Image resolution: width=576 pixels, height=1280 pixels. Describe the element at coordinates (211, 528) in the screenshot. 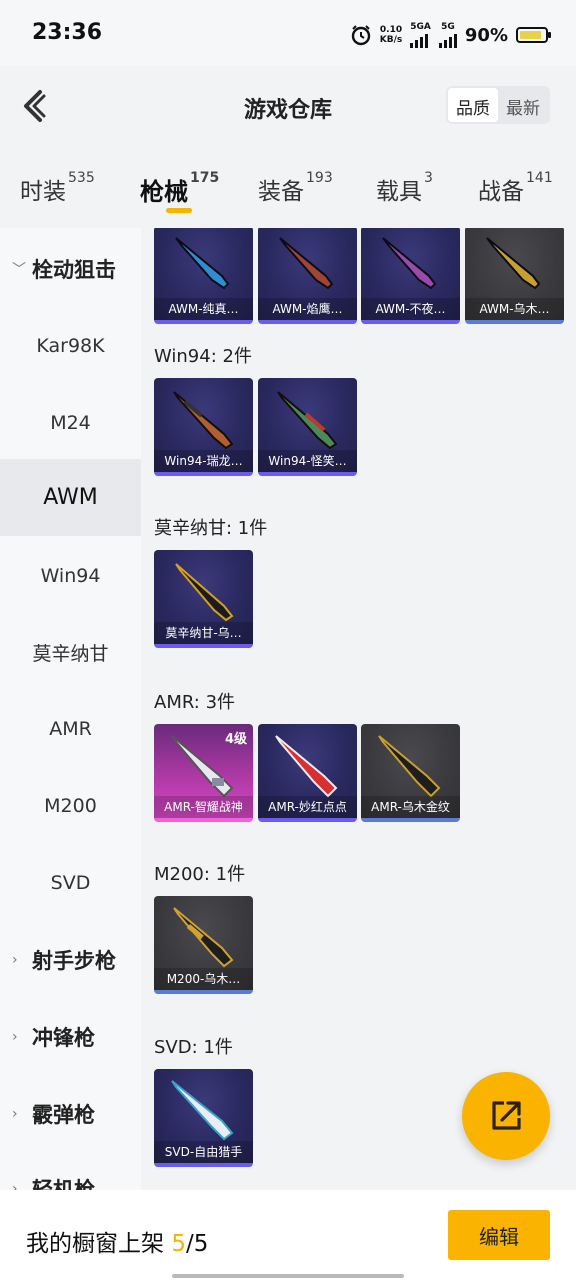

I see `section-title-mosin: 莫辛纳甘: 1件` at that location.